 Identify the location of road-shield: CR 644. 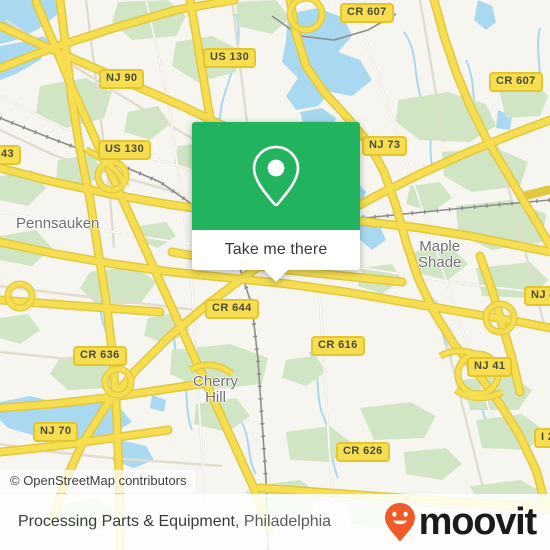
(232, 309).